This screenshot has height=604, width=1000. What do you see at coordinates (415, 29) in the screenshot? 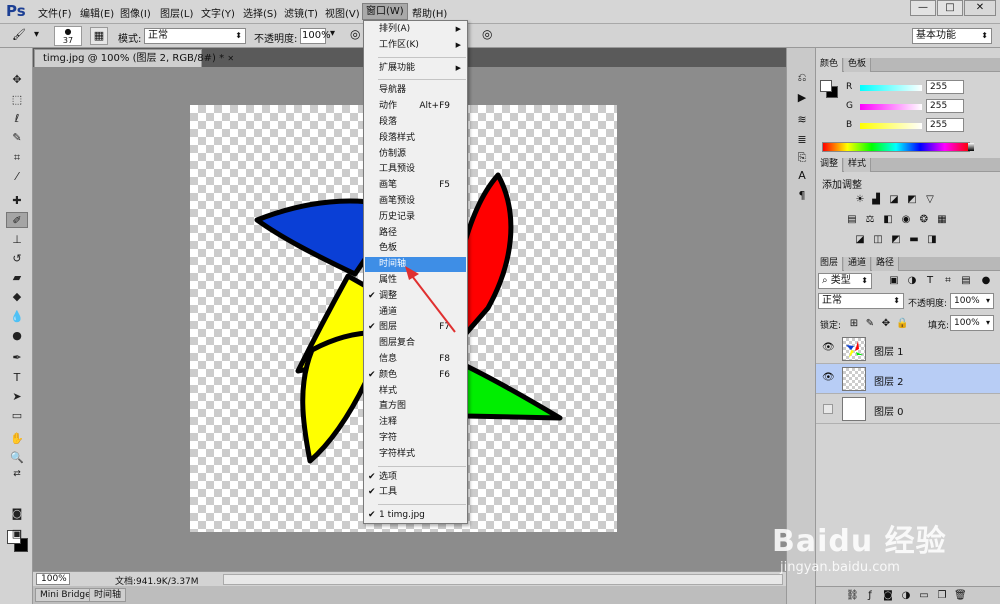
I see `window-menu-item: 排列(A) ▶` at bounding box center [415, 29].